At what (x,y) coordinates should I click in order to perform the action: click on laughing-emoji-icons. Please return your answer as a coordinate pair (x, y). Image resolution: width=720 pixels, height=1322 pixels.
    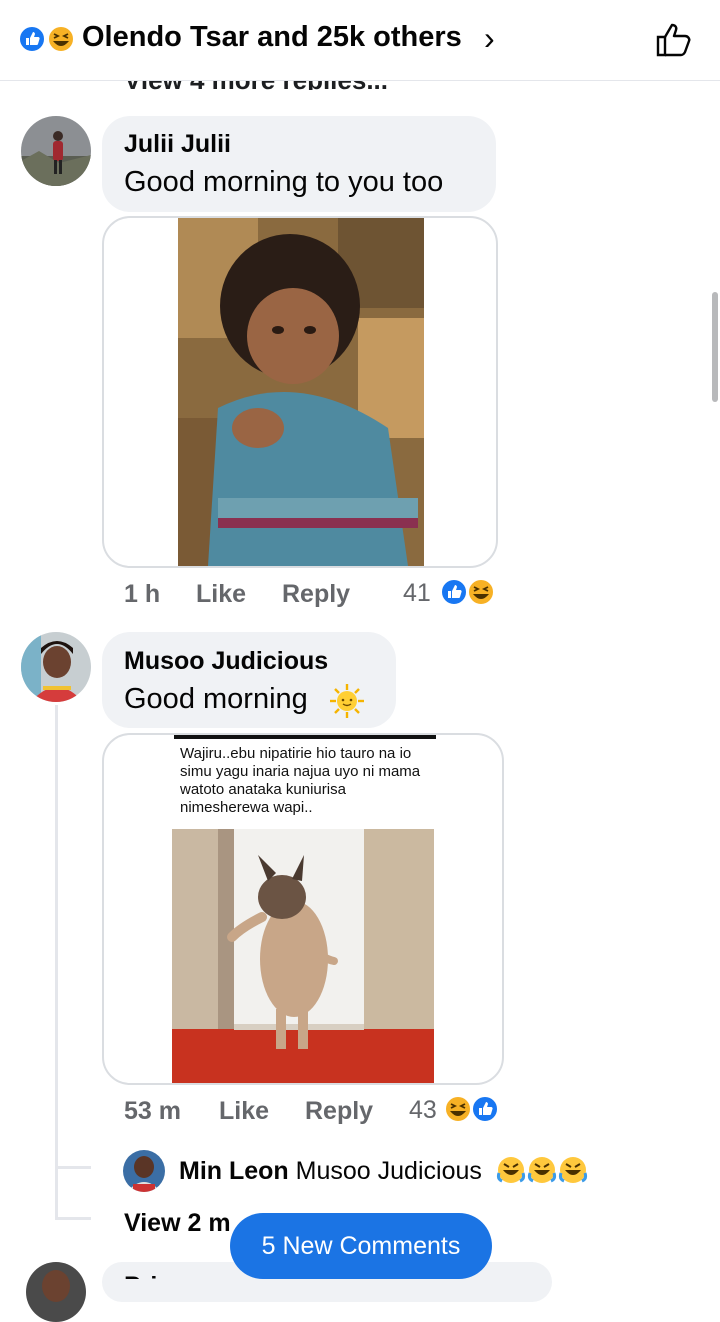
    Looking at the image, I should click on (542, 1170).